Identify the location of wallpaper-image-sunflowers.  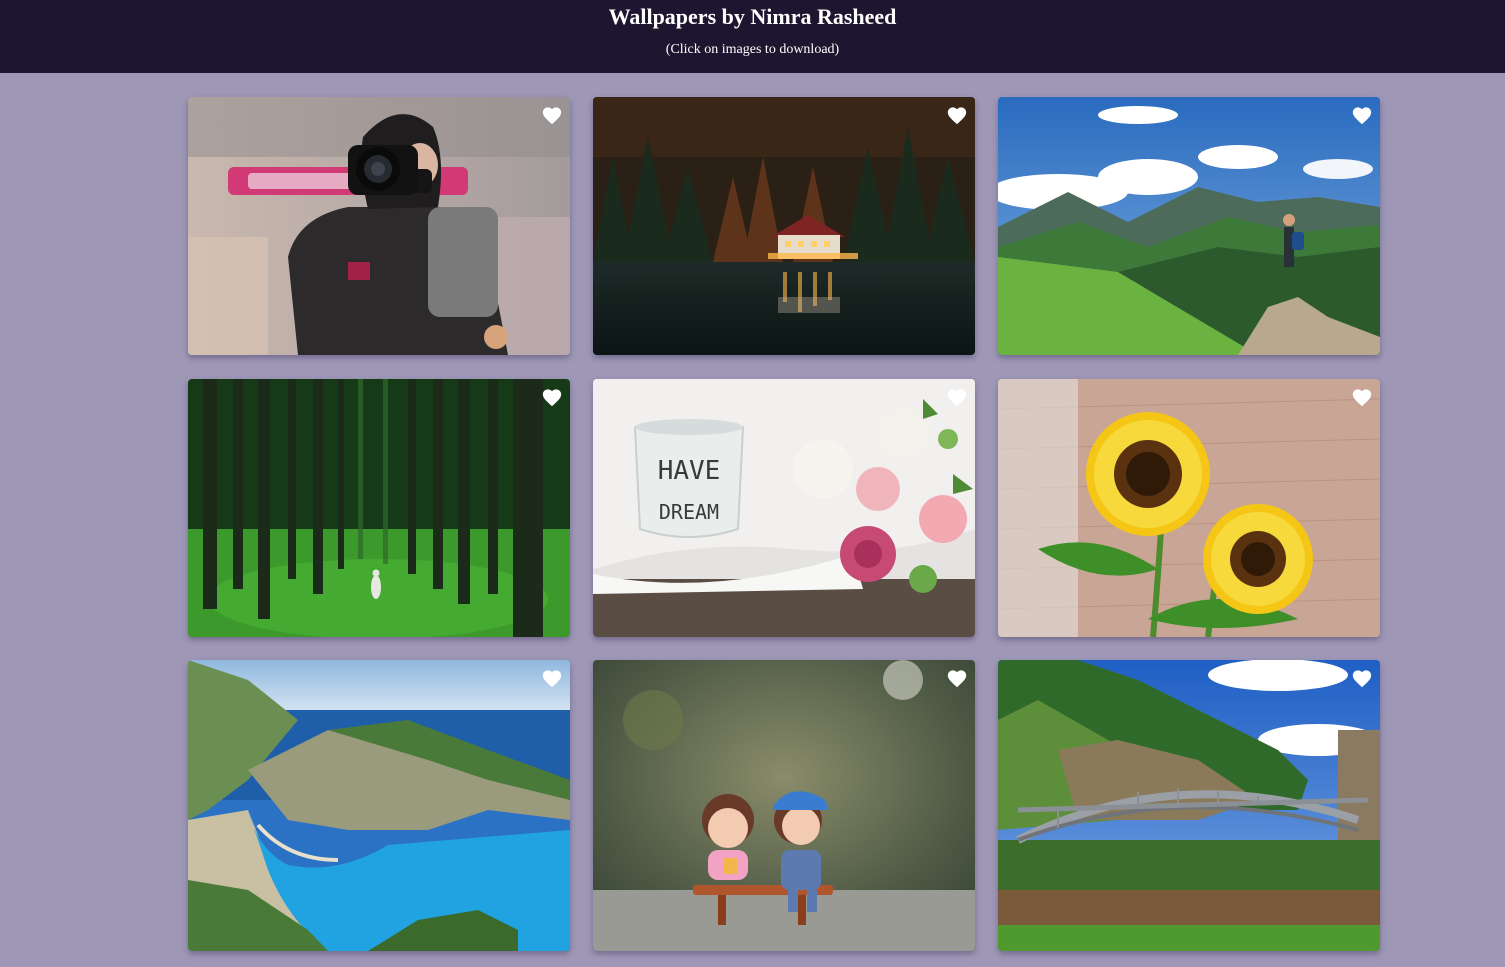
(1189, 508).